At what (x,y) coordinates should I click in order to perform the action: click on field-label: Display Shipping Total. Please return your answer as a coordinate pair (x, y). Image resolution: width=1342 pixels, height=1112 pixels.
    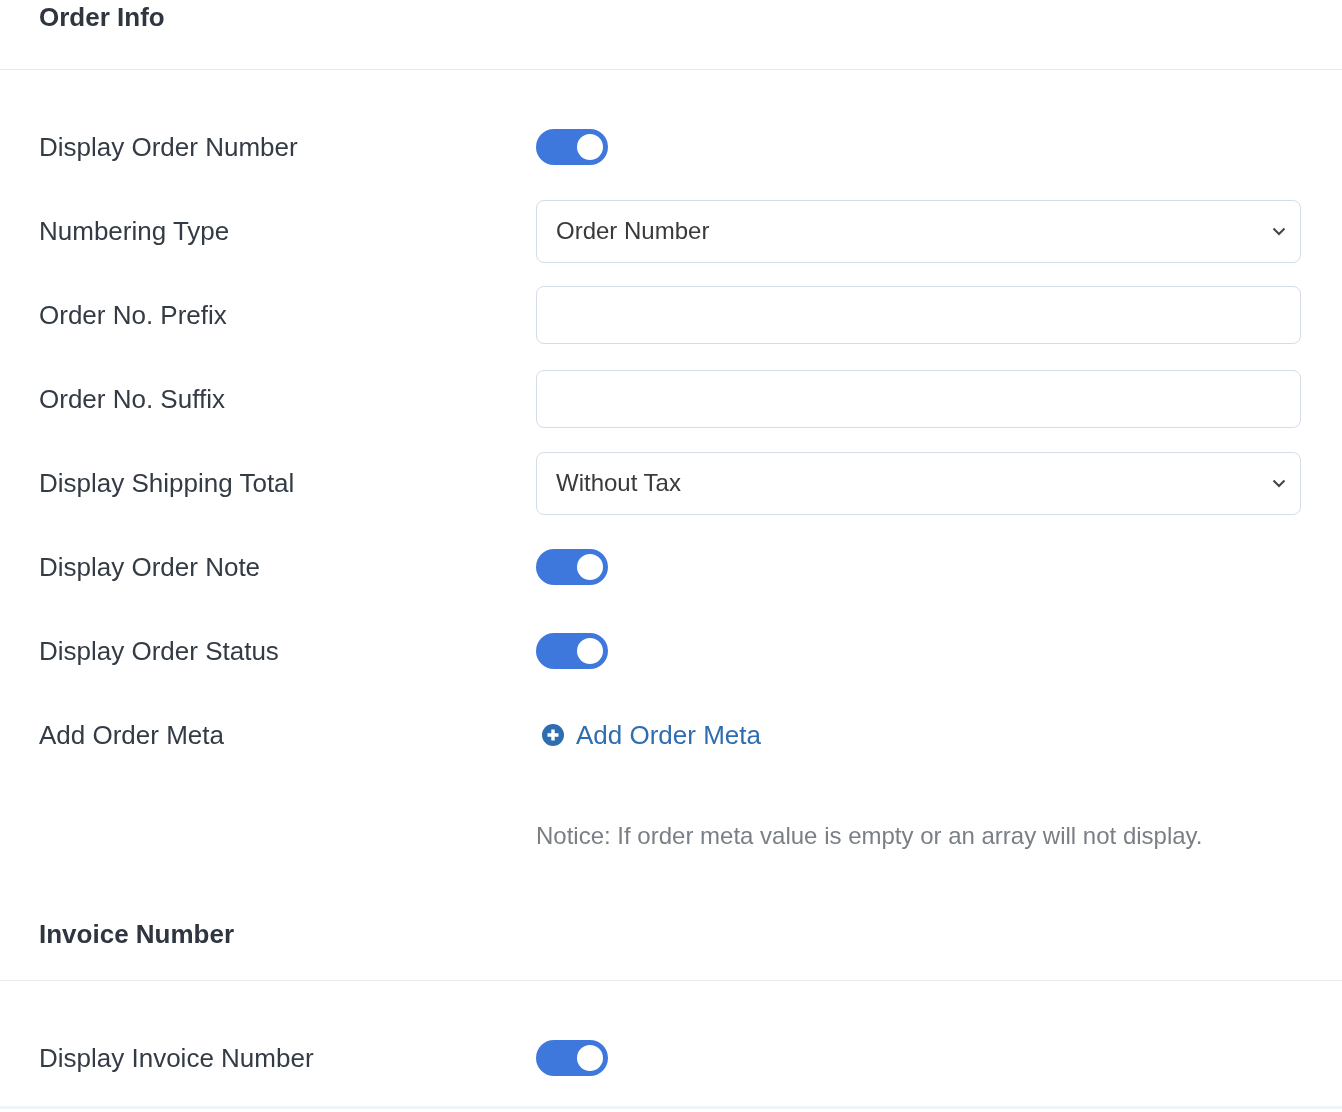
    Looking at the image, I should click on (167, 483).